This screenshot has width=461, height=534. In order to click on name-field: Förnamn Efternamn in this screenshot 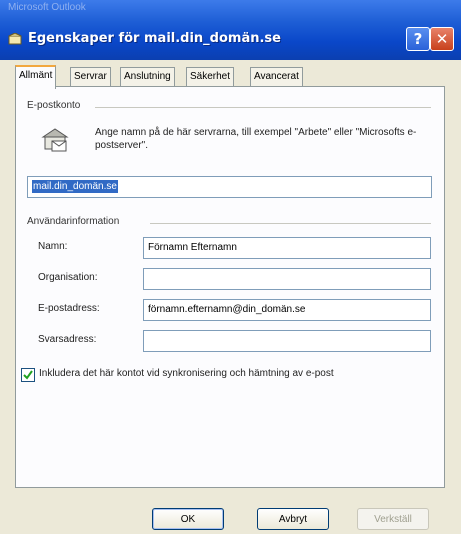, I will do `click(287, 248)`.